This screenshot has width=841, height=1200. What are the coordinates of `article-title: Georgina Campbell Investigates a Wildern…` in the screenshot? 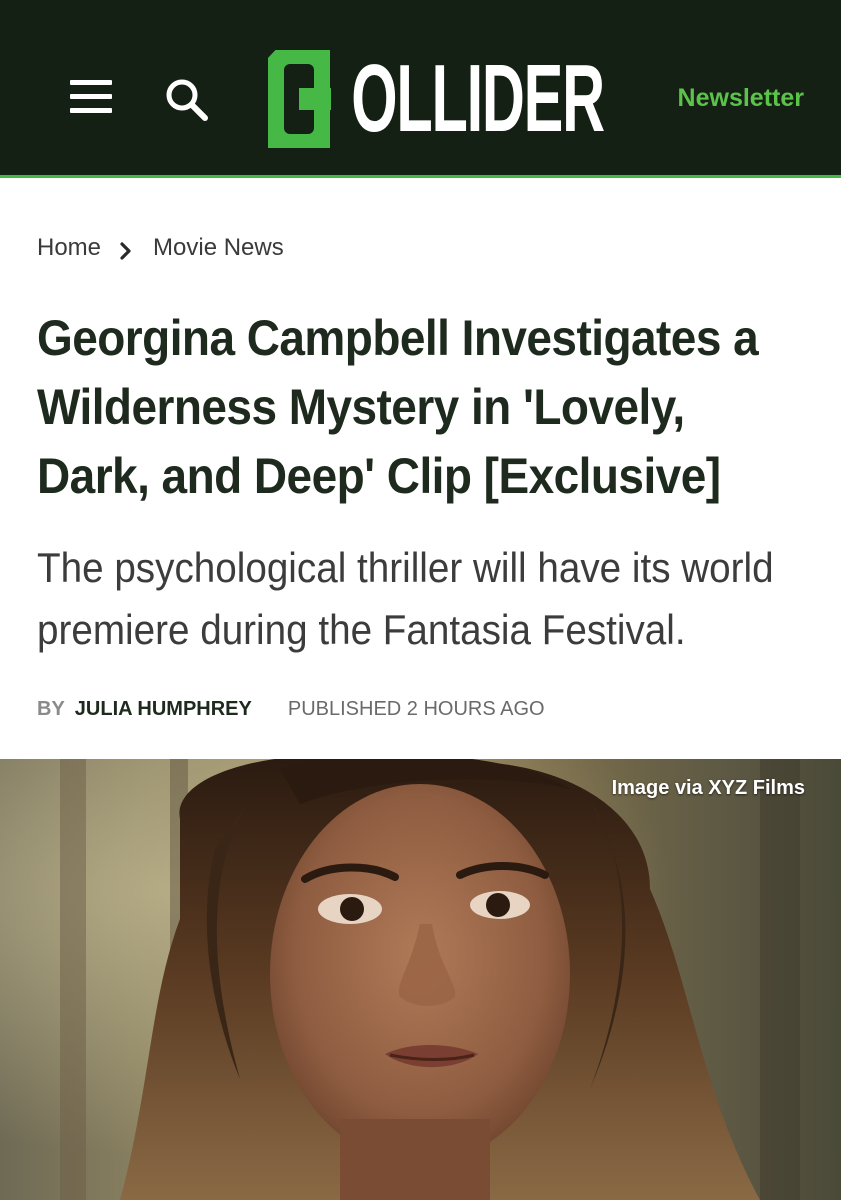 It's located at (398, 407).